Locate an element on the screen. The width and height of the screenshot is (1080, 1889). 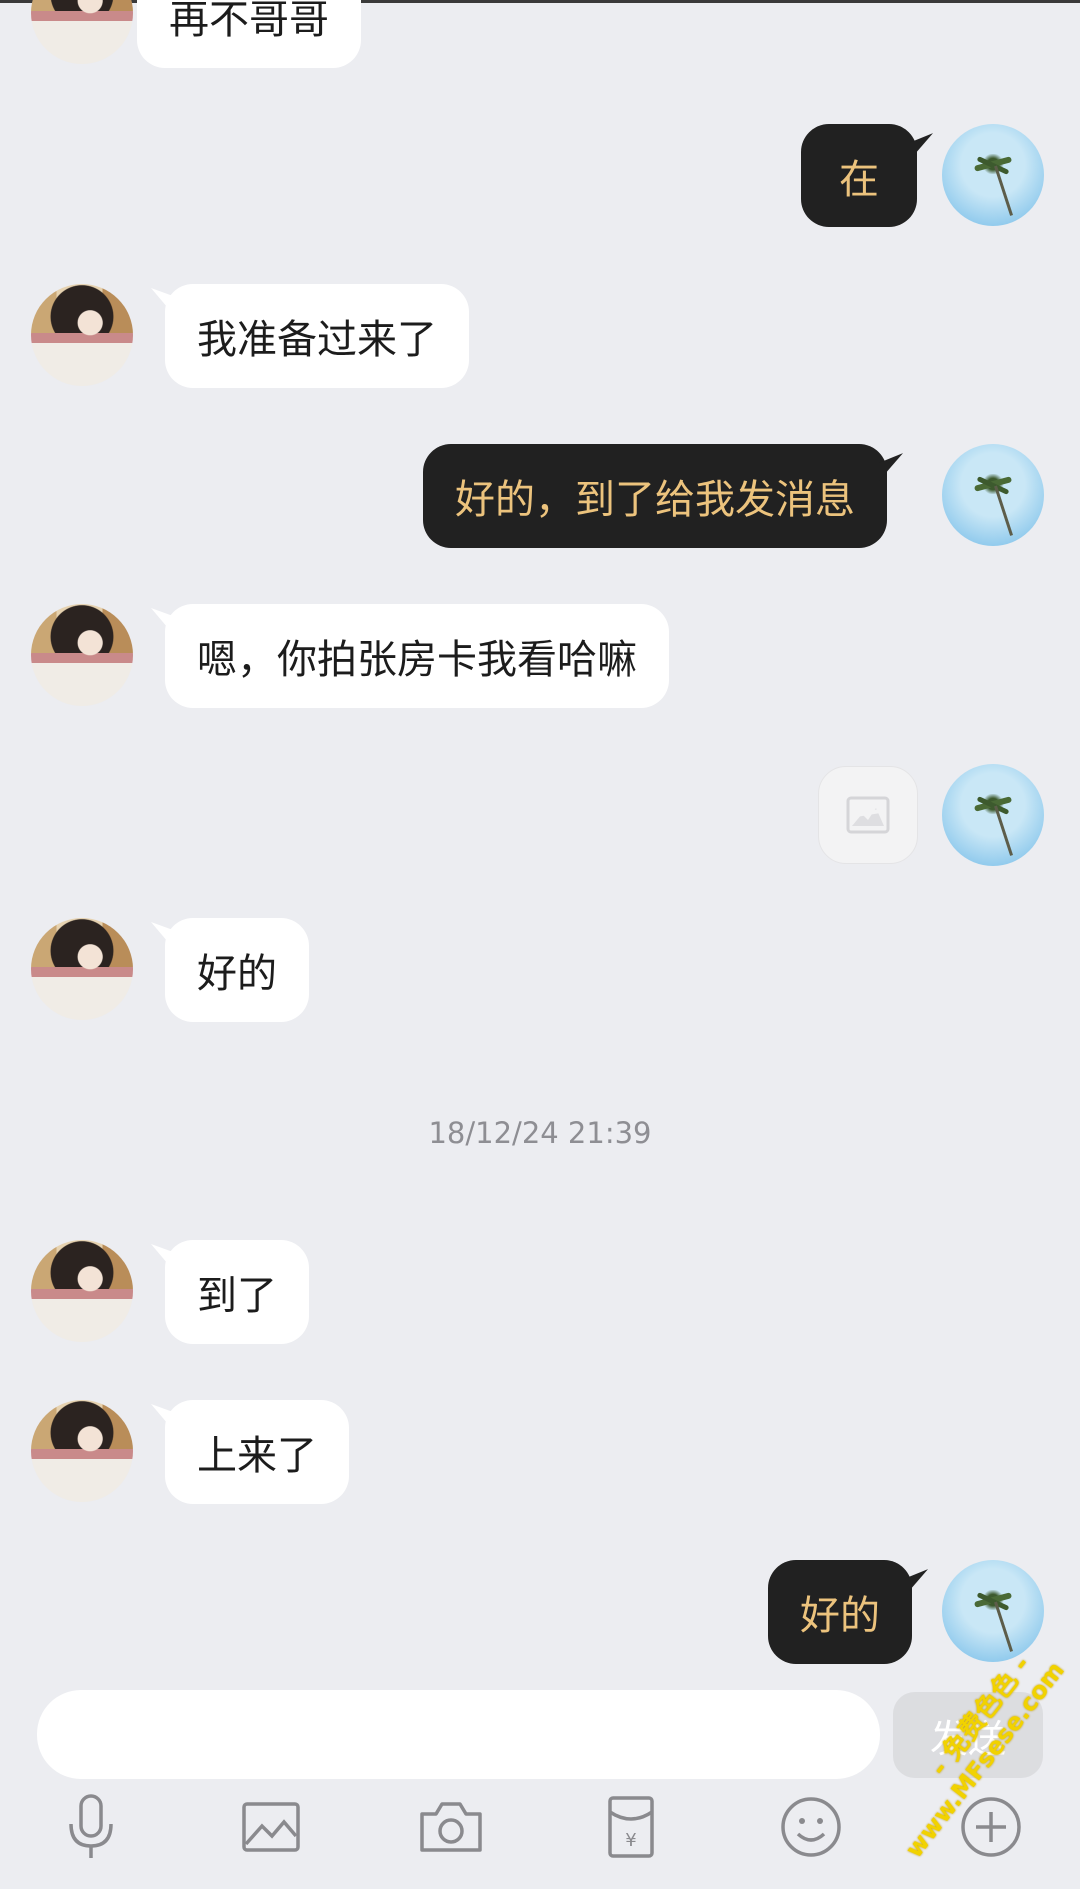
outgoing-message-bubble: 好的 is located at coordinates (840, 1612).